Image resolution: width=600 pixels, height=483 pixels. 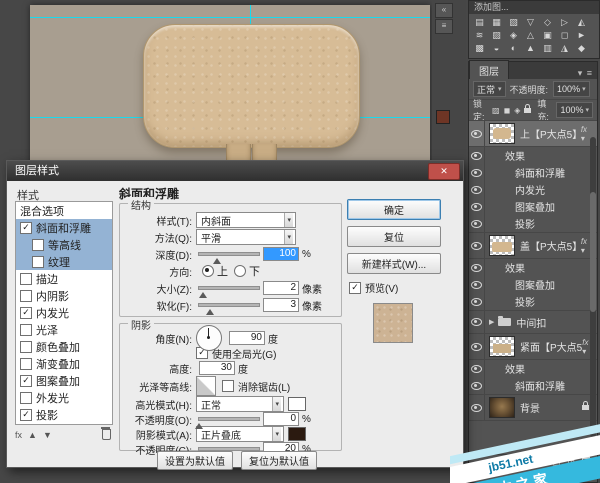 What do you see at coordinates (64, 227) in the screenshot?
I see `style-item: ✓ 斜面和浮雕` at bounding box center [64, 227].